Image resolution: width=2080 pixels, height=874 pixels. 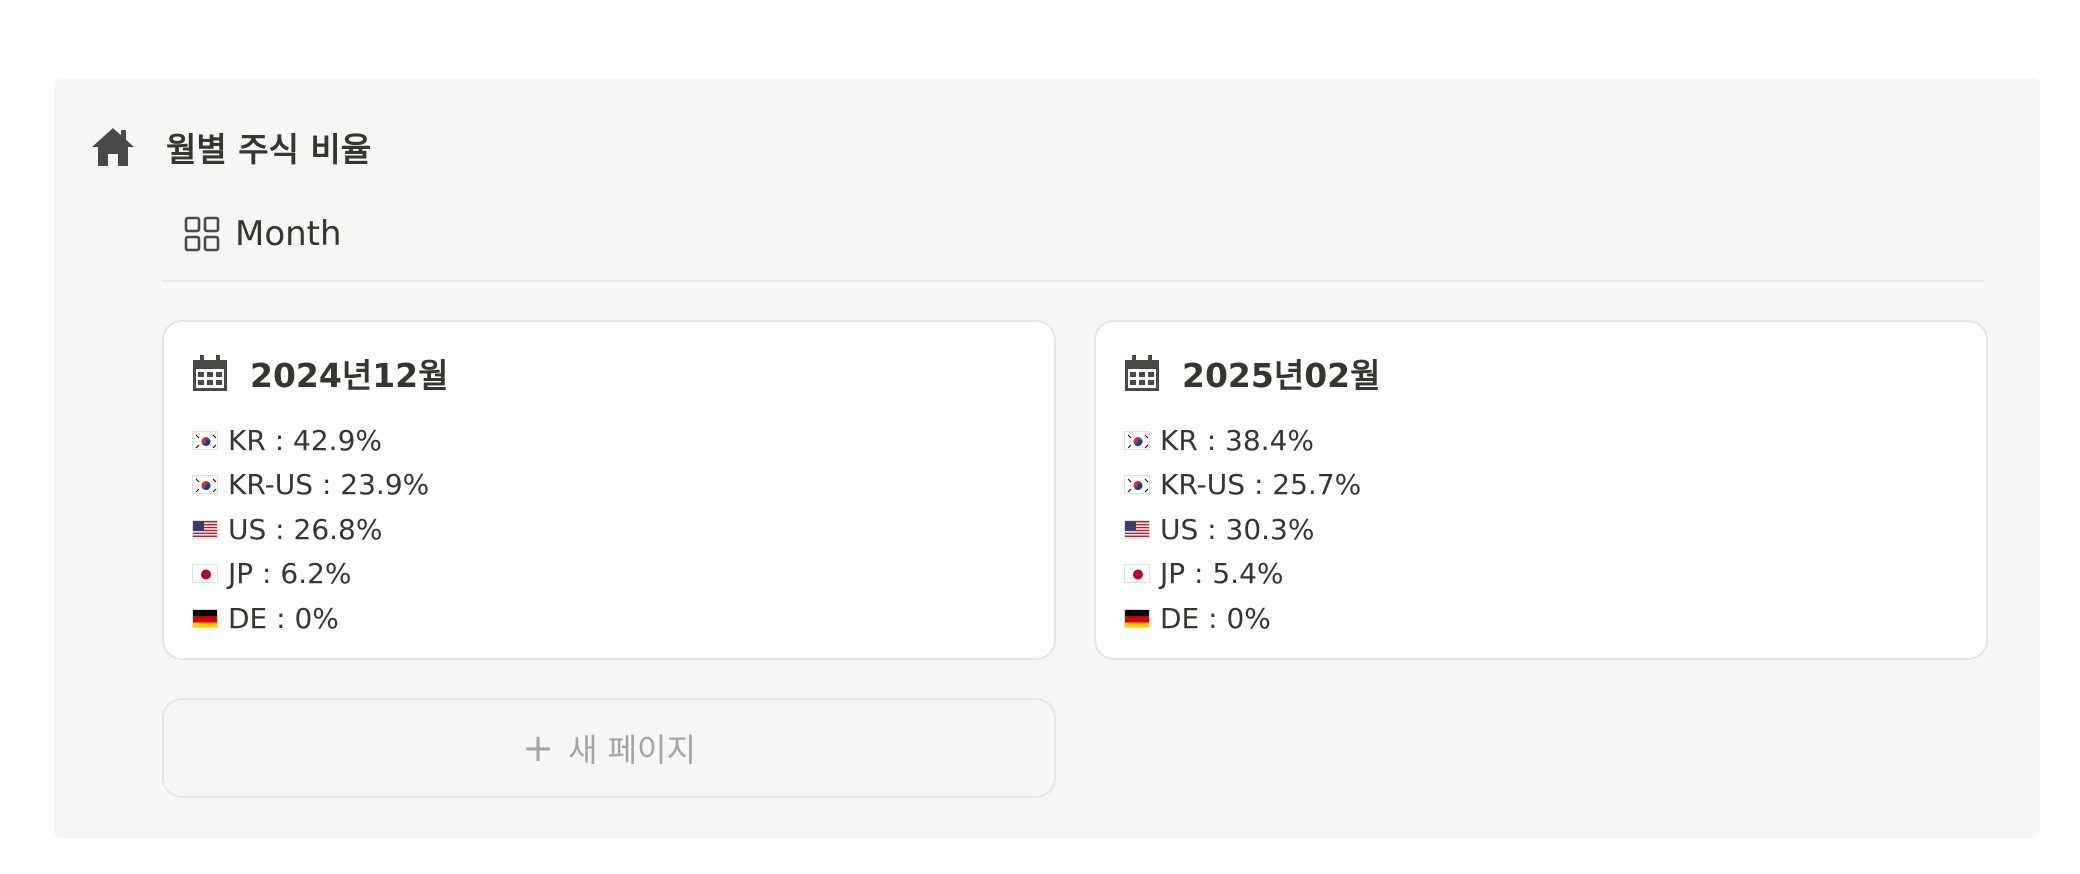 What do you see at coordinates (288, 234) in the screenshot?
I see `view-label: Month` at bounding box center [288, 234].